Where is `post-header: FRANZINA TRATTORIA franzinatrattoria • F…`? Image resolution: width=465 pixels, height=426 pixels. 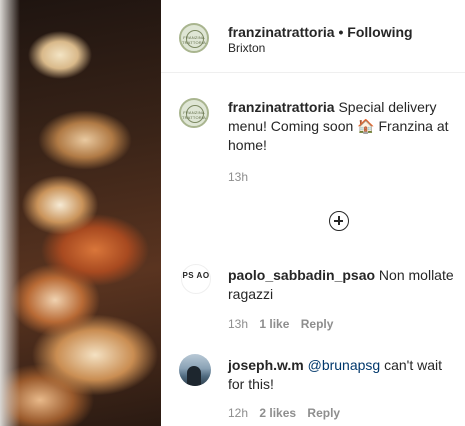
post-header: FRANZINA TRATTORIA franzinatrattoria • F… is located at coordinates (313, 36).